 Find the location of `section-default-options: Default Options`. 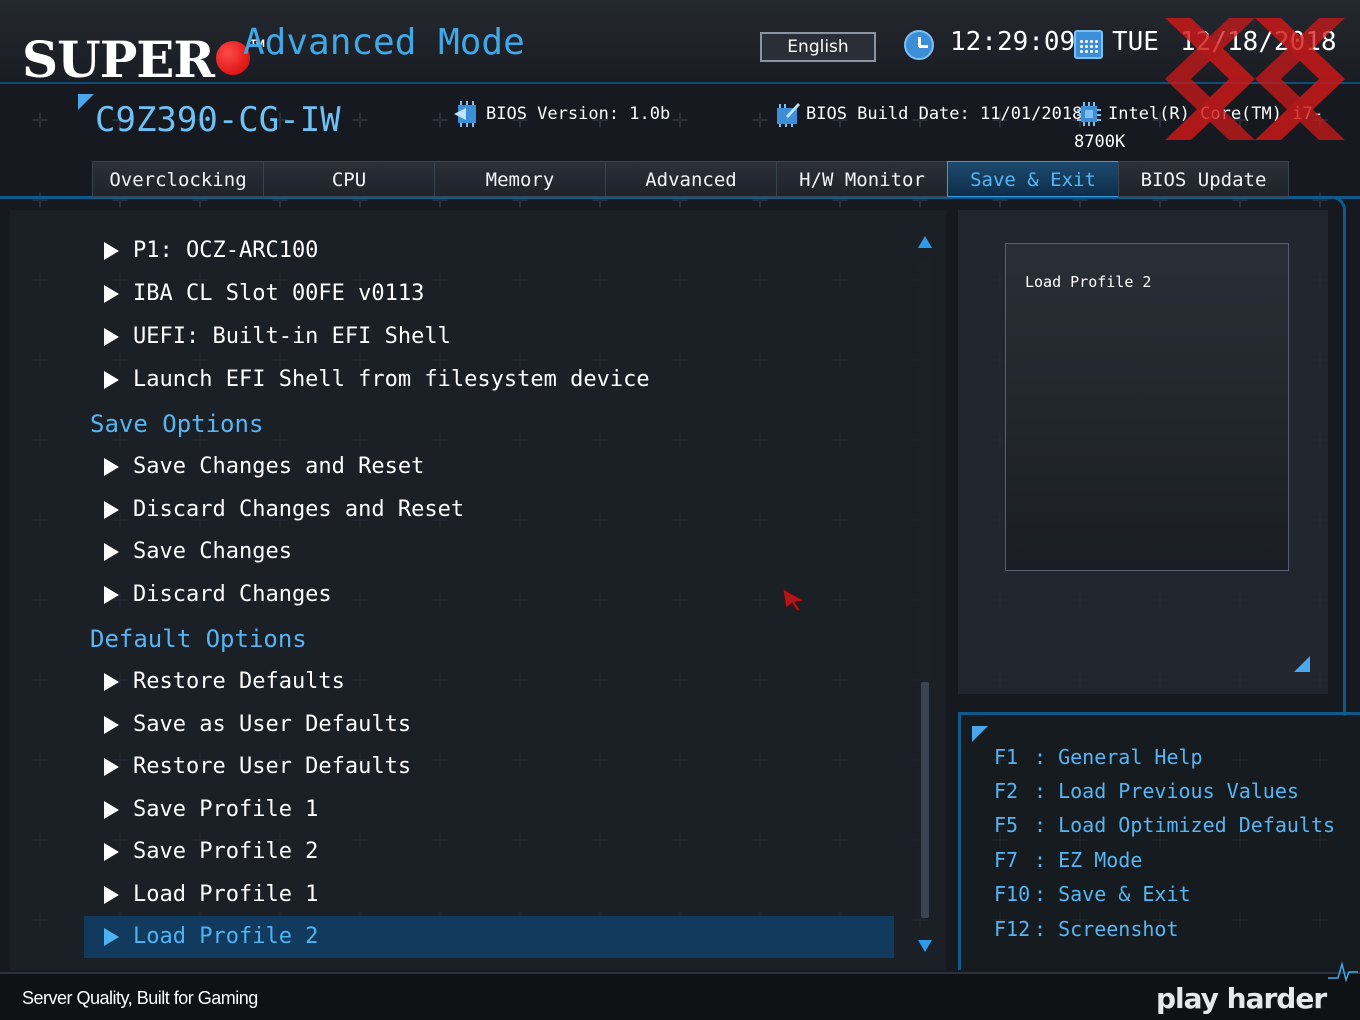

section-default-options: Default Options is located at coordinates (198, 639).